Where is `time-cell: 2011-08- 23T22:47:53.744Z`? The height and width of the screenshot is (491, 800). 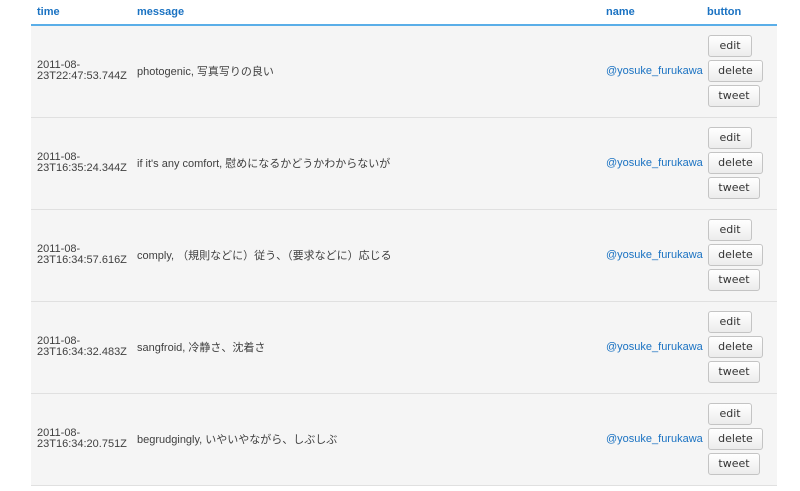 time-cell: 2011-08- 23T22:47:53.744Z is located at coordinates (81, 71).